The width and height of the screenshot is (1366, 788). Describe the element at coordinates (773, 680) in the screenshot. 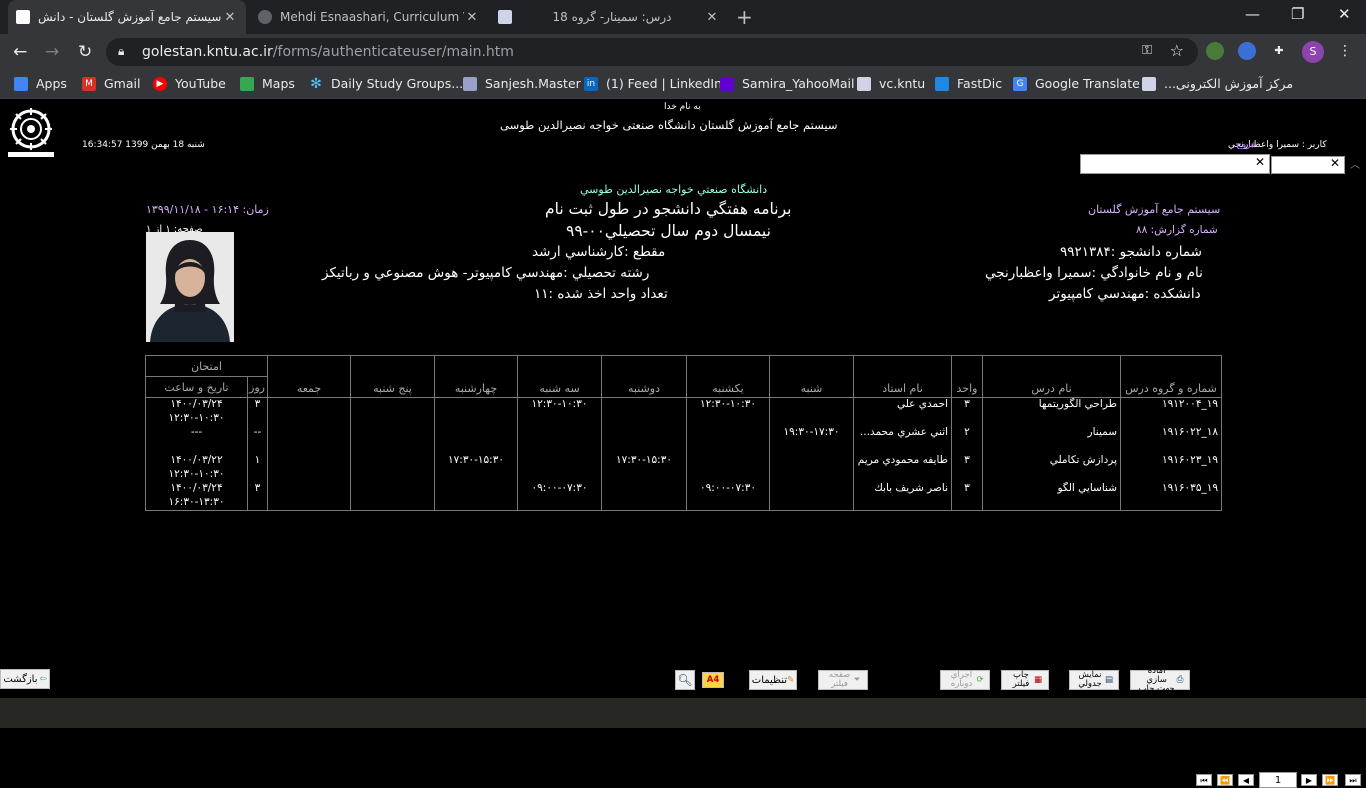

I see `settings-button: تنظيمات ✎` at that location.